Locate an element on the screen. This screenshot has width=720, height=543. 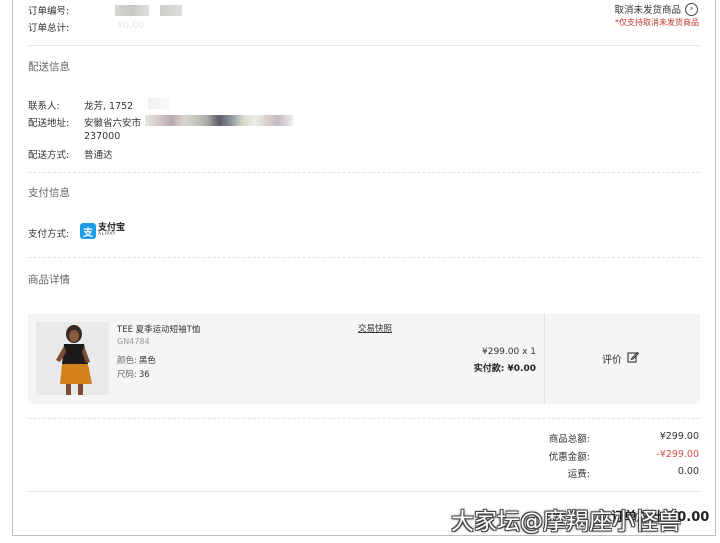
discount-label: 优惠金额: is located at coordinates (569, 457).